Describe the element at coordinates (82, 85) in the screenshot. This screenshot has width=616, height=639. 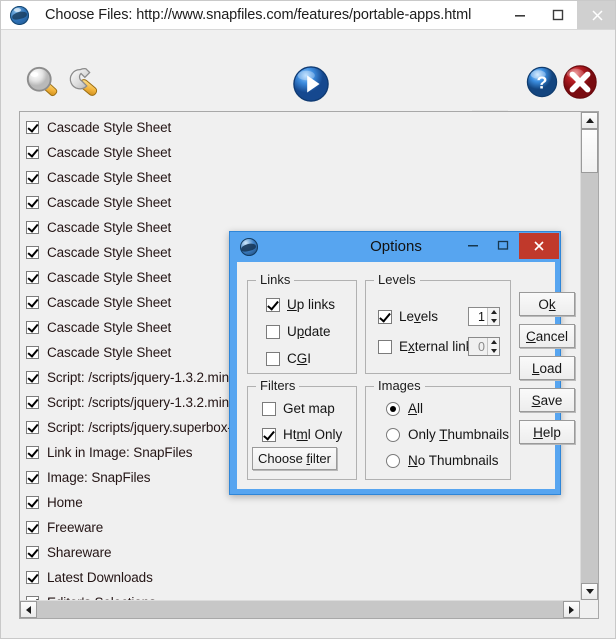
I see `wrench-icon` at that location.